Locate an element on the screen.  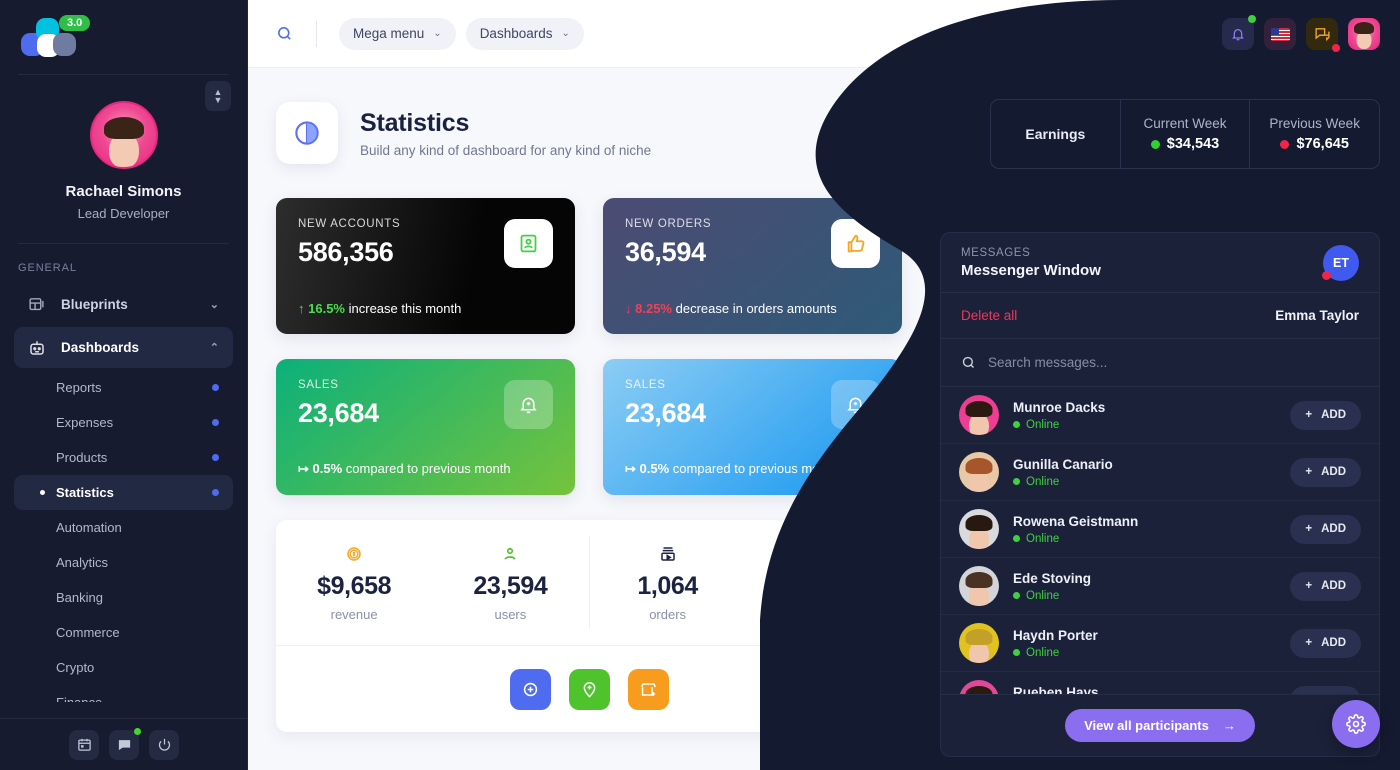
sidebar-item-dashboards: Dashboards ⌃ is located at coordinates (123, 347).